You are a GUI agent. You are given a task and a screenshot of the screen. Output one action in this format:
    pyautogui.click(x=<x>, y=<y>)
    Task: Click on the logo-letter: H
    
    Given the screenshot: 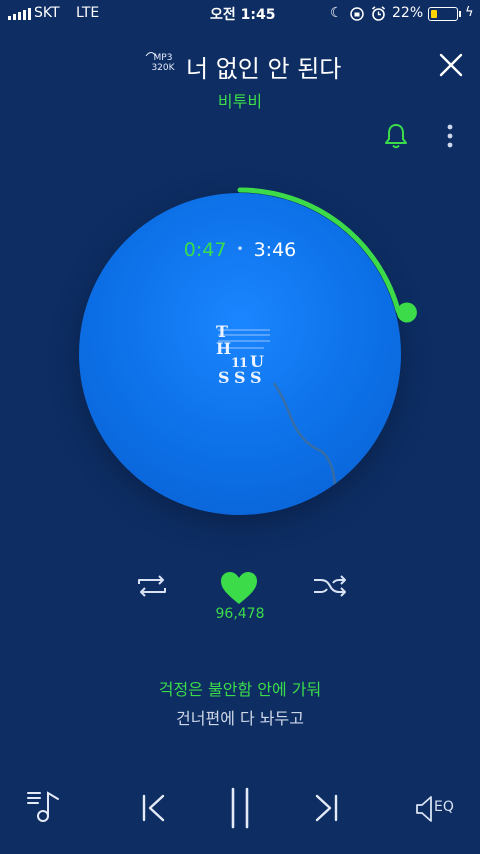 What is the action you would take?
    pyautogui.click(x=223, y=348)
    